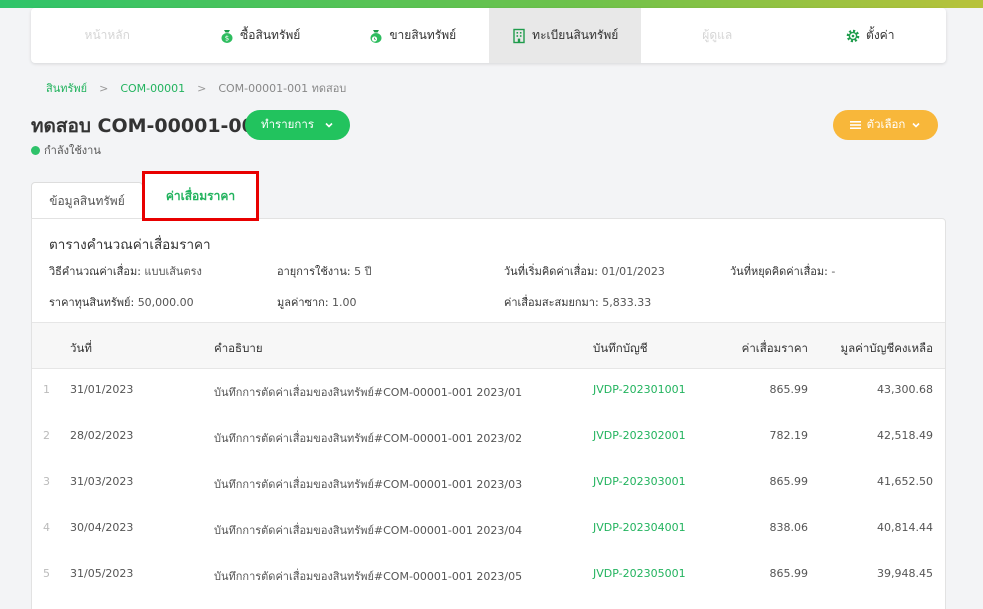  What do you see at coordinates (102, 527) in the screenshot?
I see `row-date: 30/04/2023` at bounding box center [102, 527].